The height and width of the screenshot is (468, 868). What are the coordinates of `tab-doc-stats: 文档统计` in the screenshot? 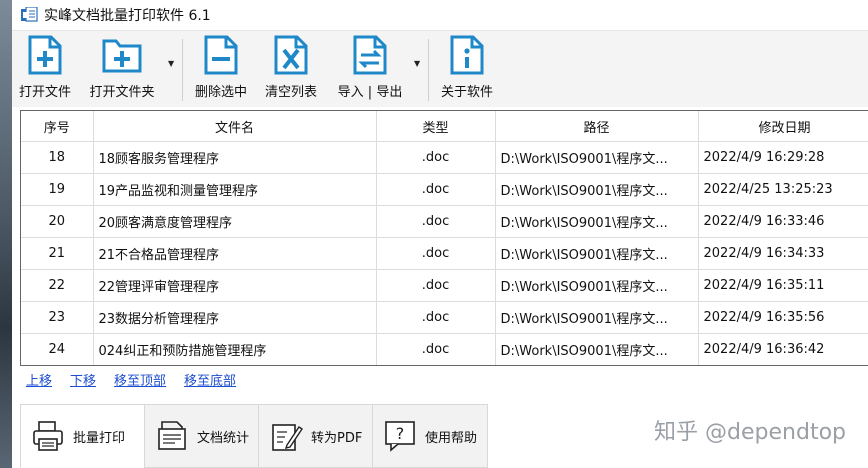 It's located at (202, 436).